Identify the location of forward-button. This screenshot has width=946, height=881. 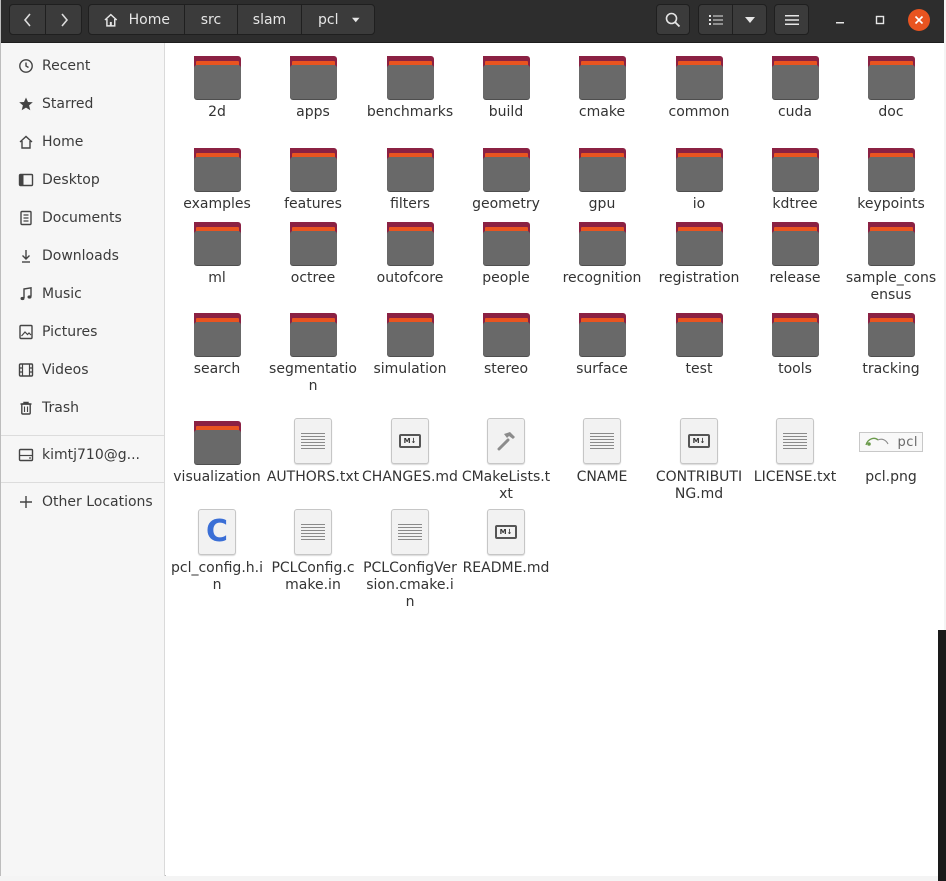
(63, 19).